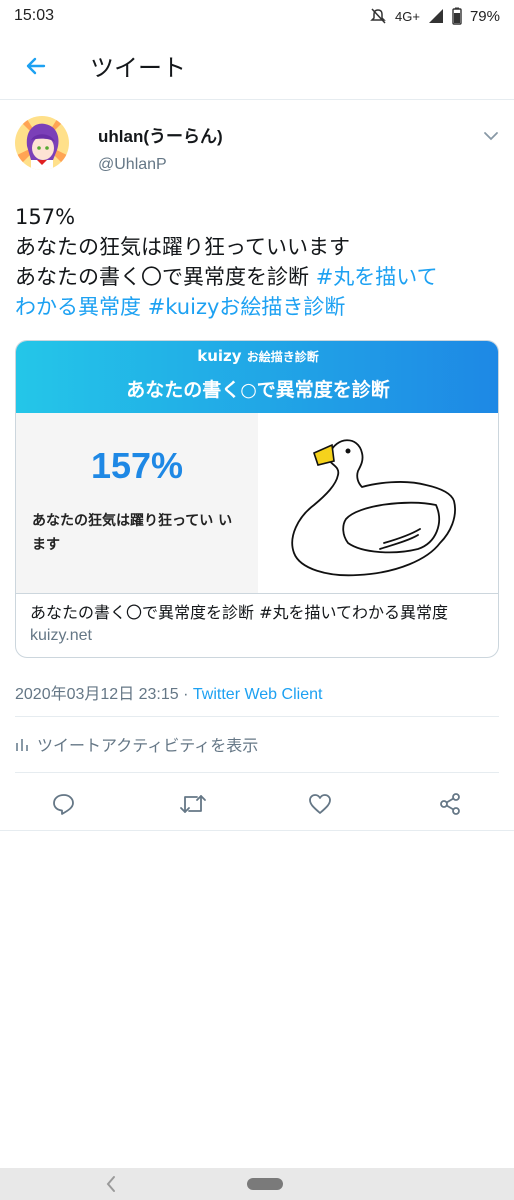 This screenshot has height=1200, width=514. What do you see at coordinates (373, 508) in the screenshot?
I see `duck-drawing` at bounding box center [373, 508].